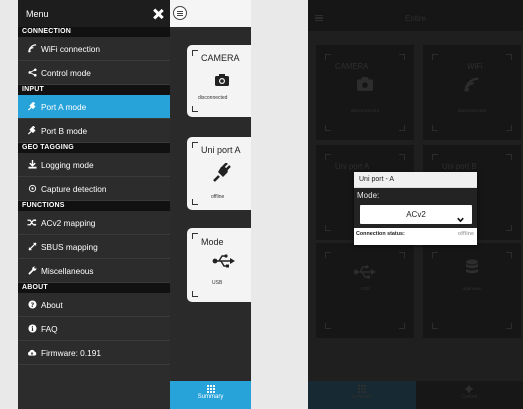 The image size is (523, 409). I want to click on menu-item-label: Firmware: 0.191, so click(71, 352).